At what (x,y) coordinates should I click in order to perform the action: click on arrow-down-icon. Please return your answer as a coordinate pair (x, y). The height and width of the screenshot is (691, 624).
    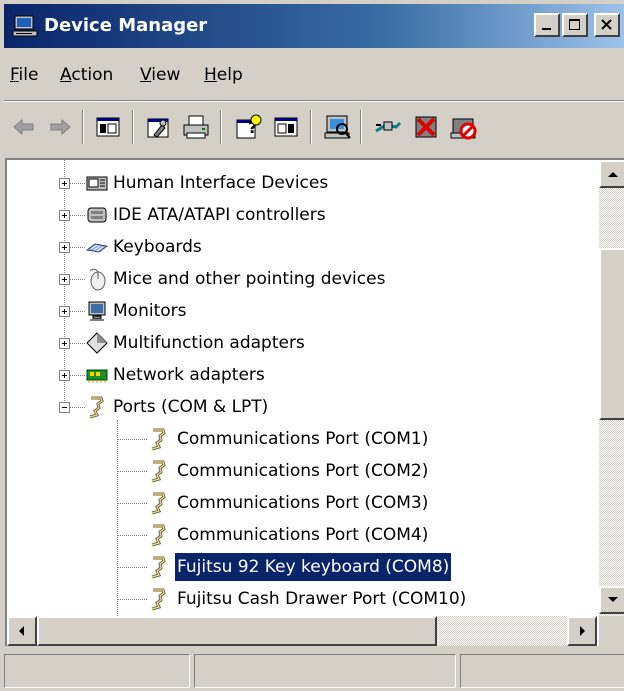
    Looking at the image, I should click on (613, 599).